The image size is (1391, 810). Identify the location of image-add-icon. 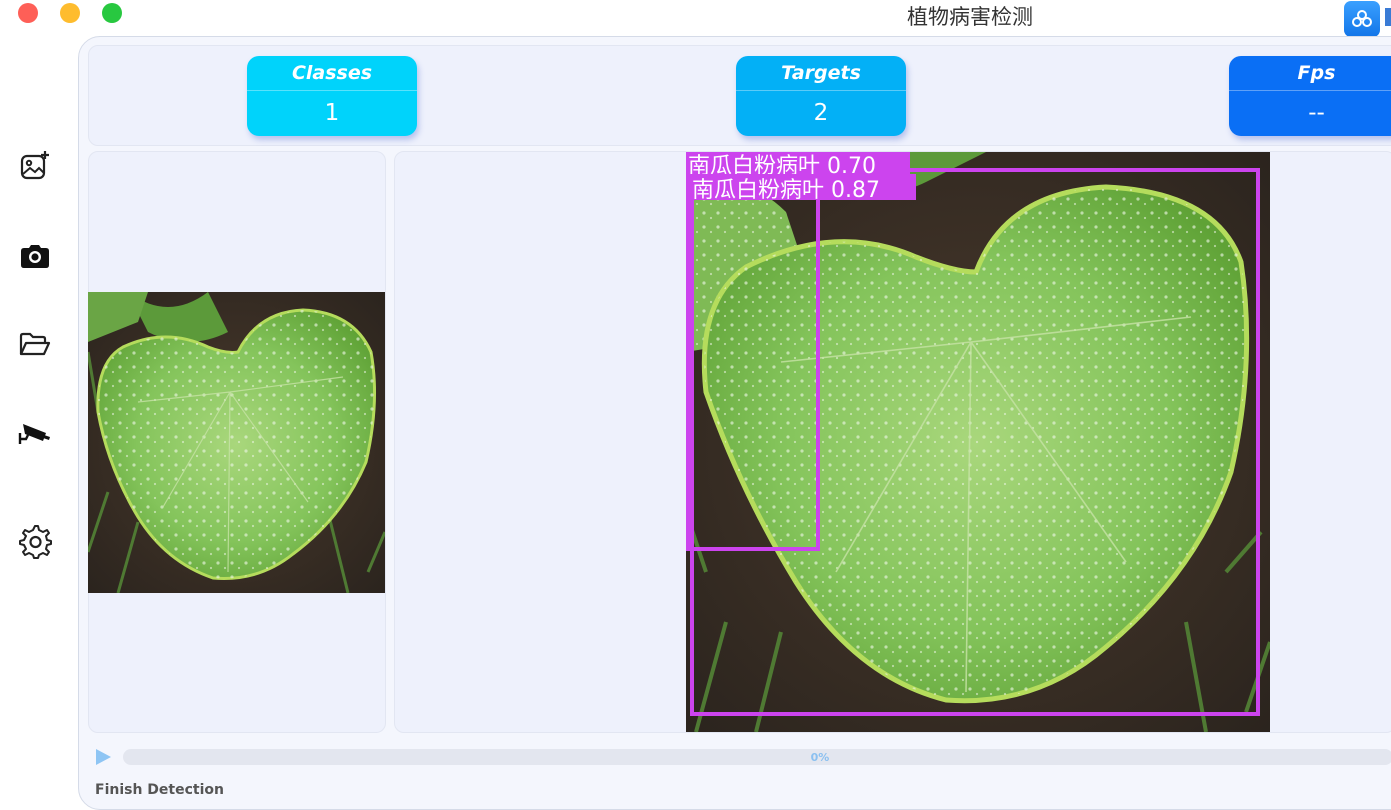
(34, 165).